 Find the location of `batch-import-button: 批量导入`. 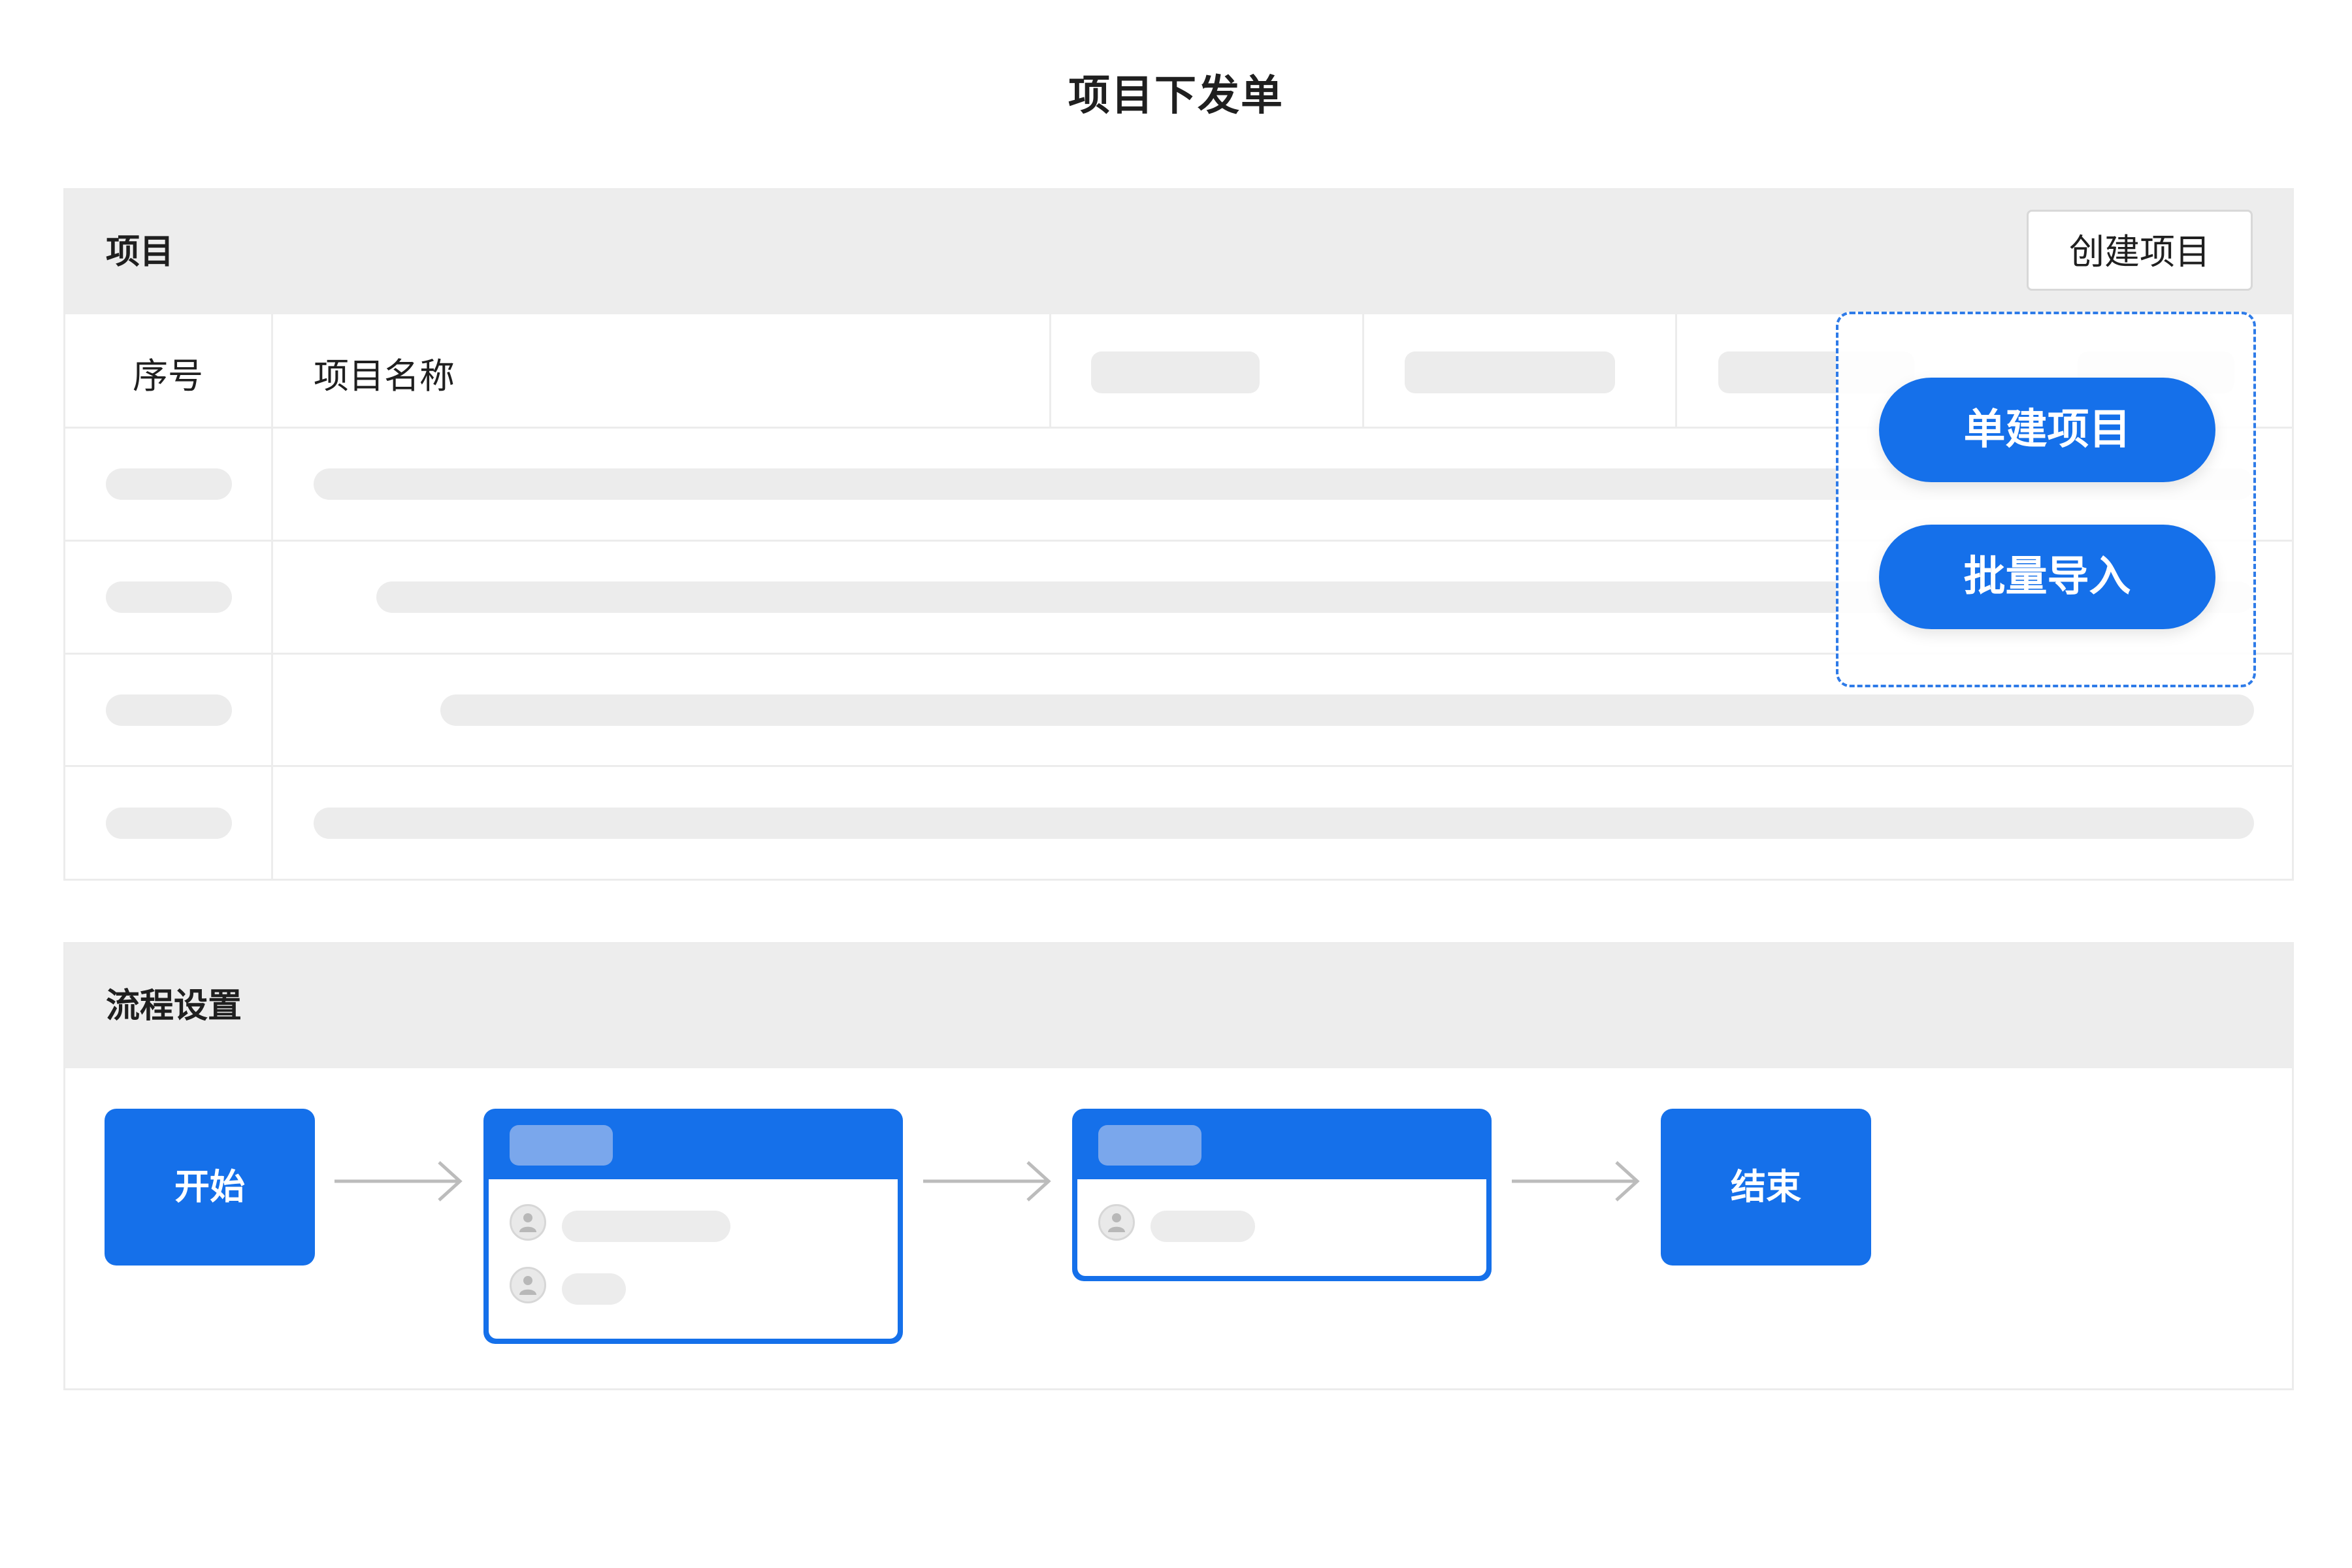

batch-import-button: 批量导入 is located at coordinates (2047, 577).